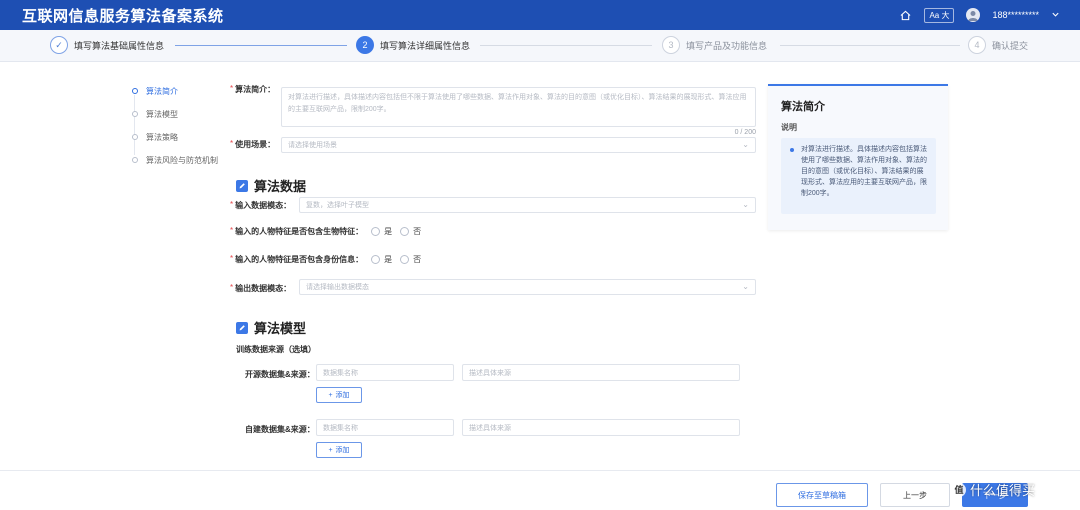 The image size is (1080, 510). What do you see at coordinates (299, 259) in the screenshot?
I see `identity-label: 输入的人物特征是否包含身份信息：` at bounding box center [299, 259].